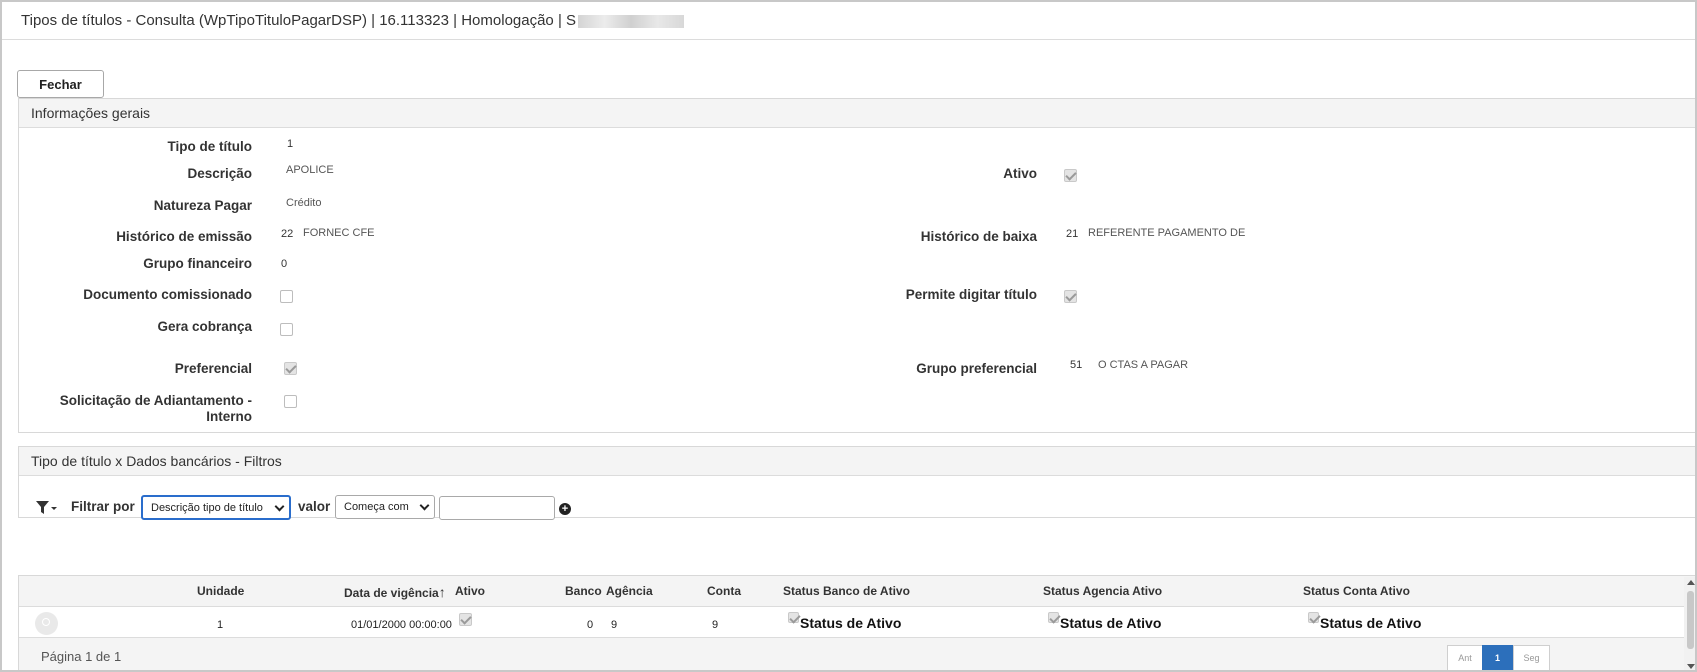  What do you see at coordinates (213, 368) in the screenshot?
I see `preferencial-label: Preferencial` at bounding box center [213, 368].